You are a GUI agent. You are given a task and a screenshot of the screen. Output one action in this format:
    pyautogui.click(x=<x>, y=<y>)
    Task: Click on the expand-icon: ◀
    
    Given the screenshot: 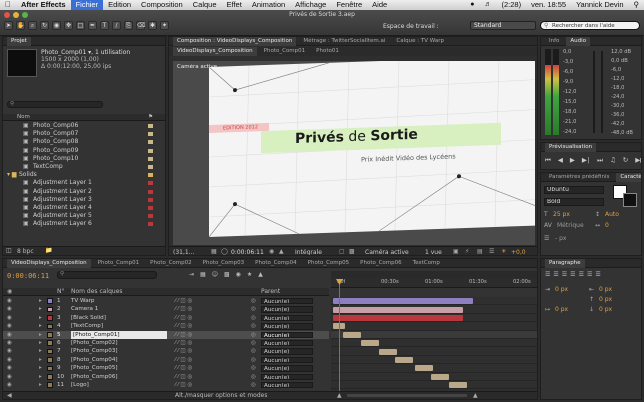 What is the action you would take?
    pyautogui.click(x=9, y=395)
    